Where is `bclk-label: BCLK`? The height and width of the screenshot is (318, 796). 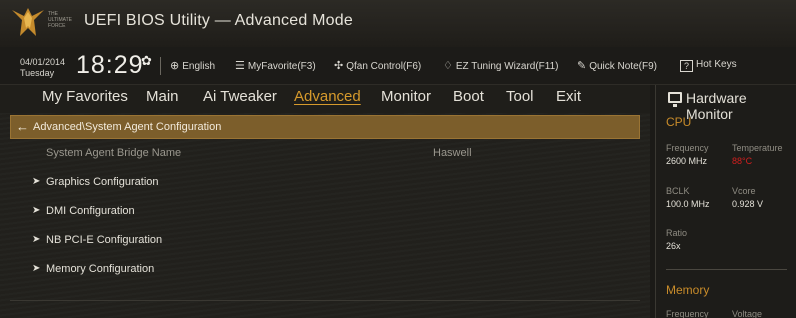 bclk-label: BCLK is located at coordinates (678, 191).